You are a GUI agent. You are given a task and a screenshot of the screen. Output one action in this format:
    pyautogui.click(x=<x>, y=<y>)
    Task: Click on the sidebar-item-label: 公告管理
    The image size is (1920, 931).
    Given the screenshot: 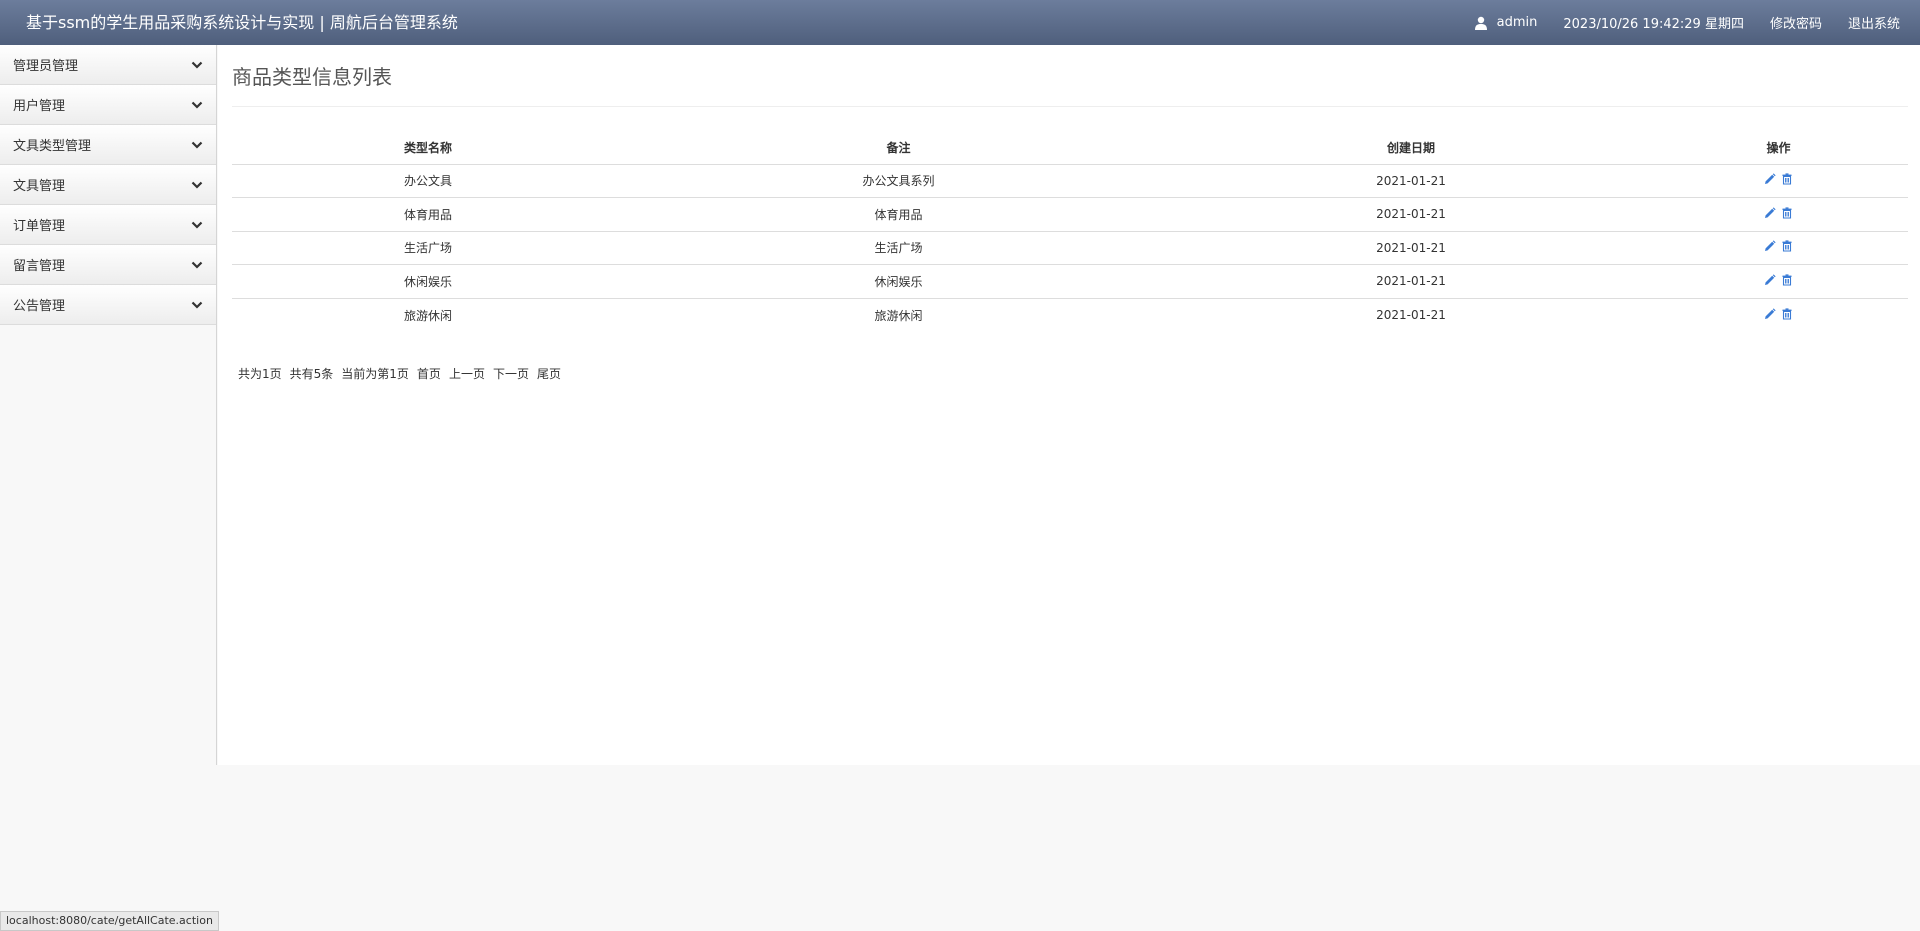 What is the action you would take?
    pyautogui.click(x=39, y=306)
    